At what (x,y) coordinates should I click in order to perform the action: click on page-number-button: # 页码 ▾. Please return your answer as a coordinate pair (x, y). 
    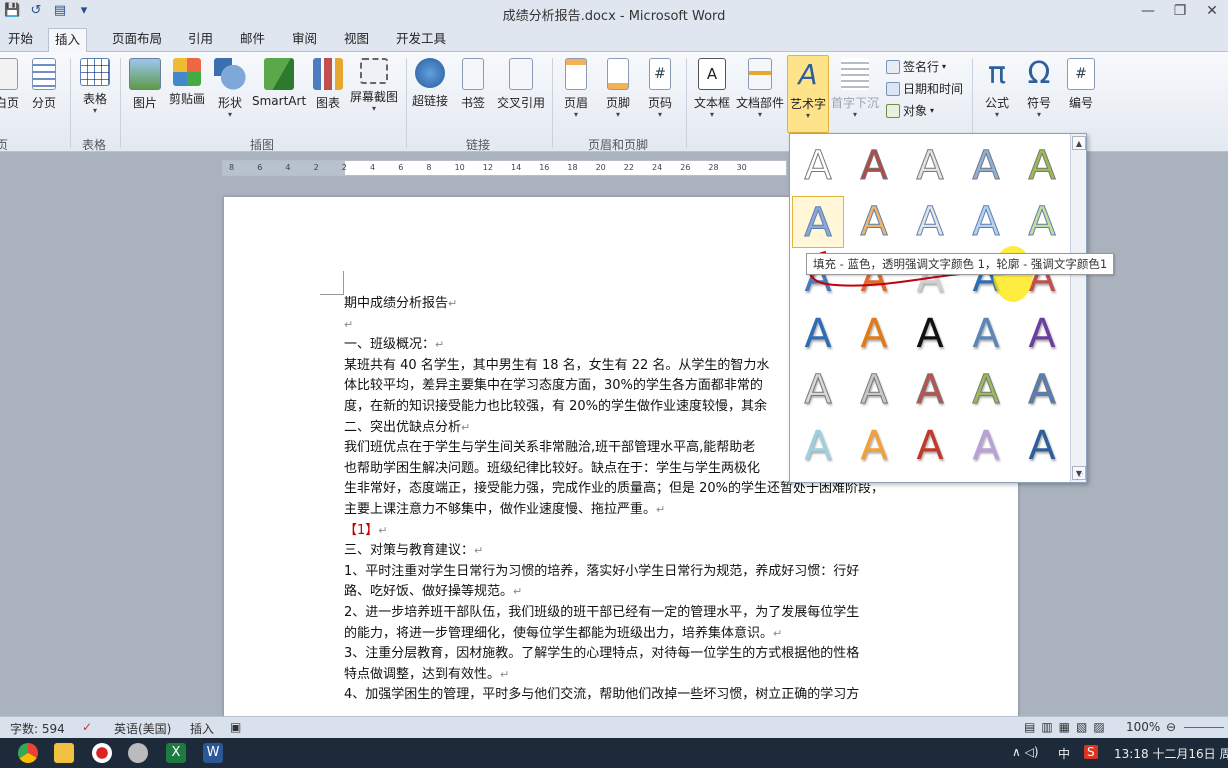
    Looking at the image, I should click on (660, 88).